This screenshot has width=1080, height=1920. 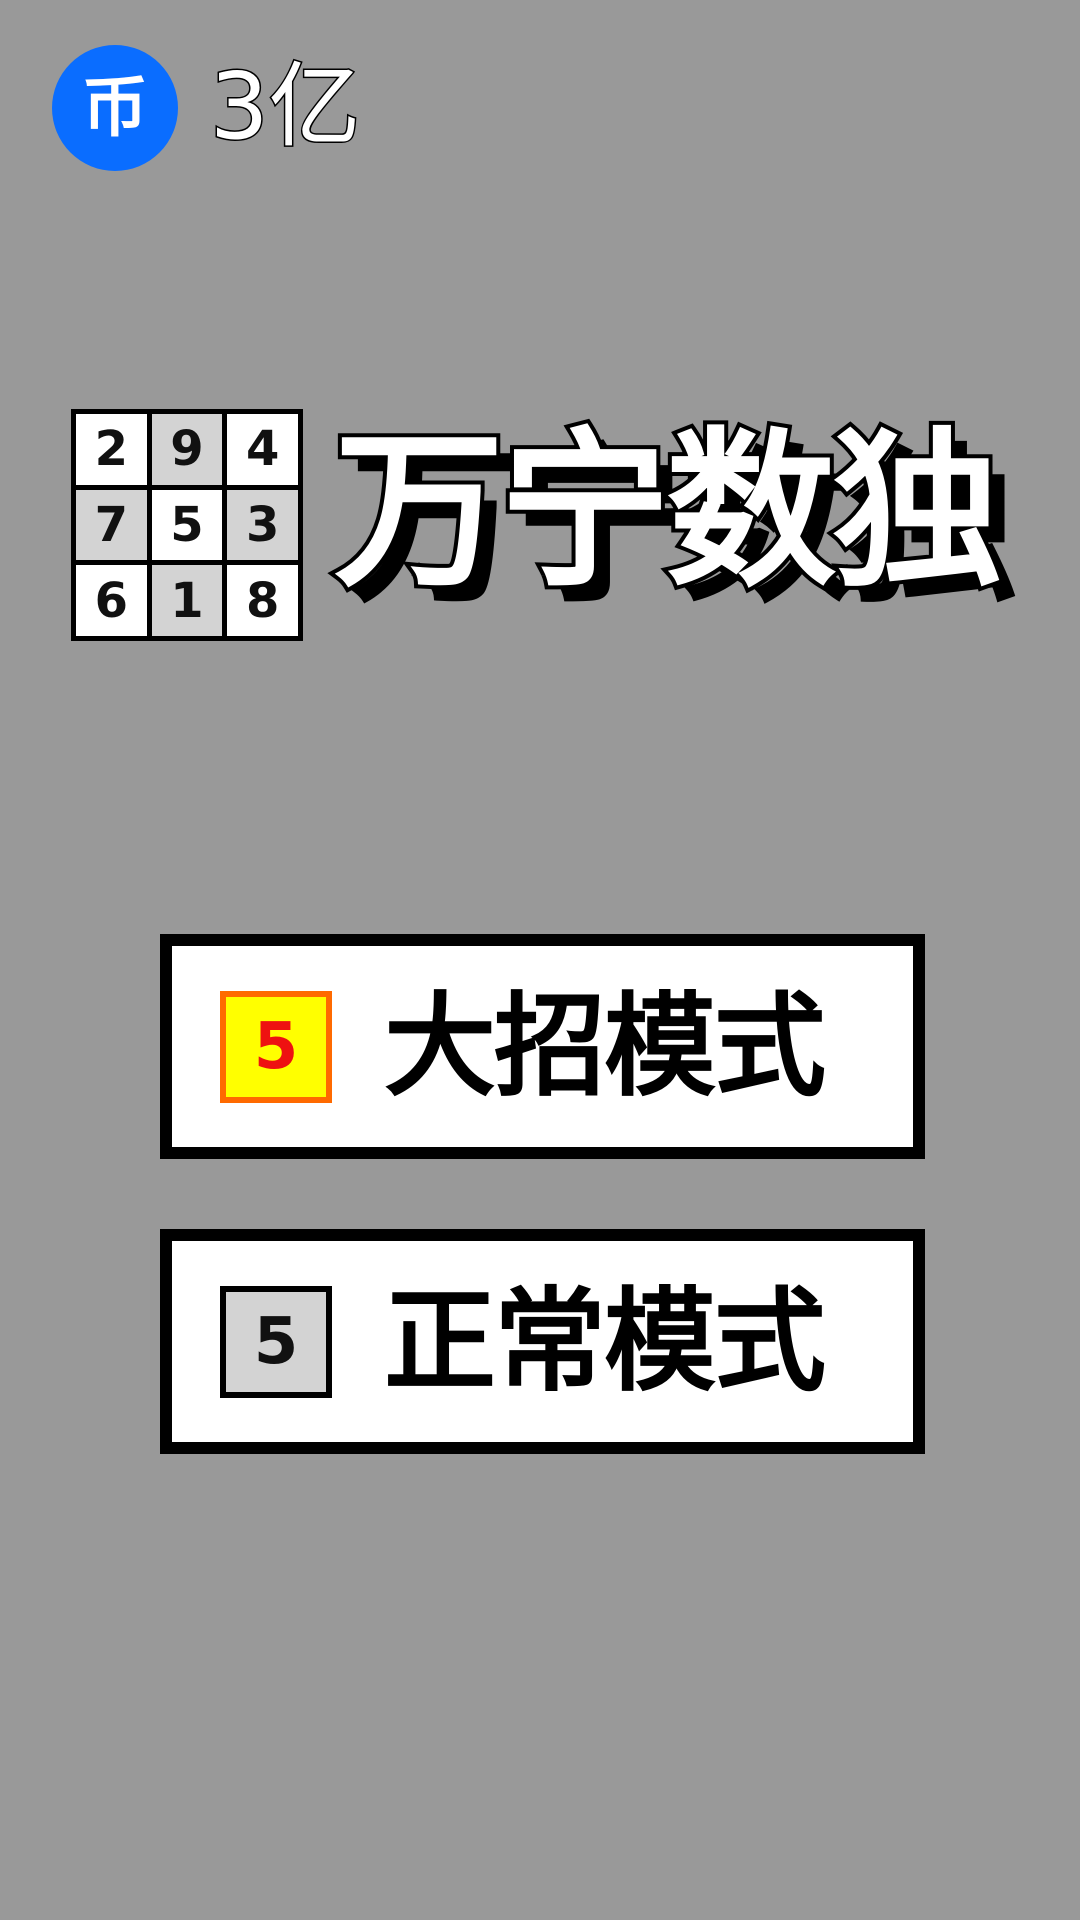 What do you see at coordinates (605, 1341) in the screenshot?
I see `normal-mode-label: 正常模式` at bounding box center [605, 1341].